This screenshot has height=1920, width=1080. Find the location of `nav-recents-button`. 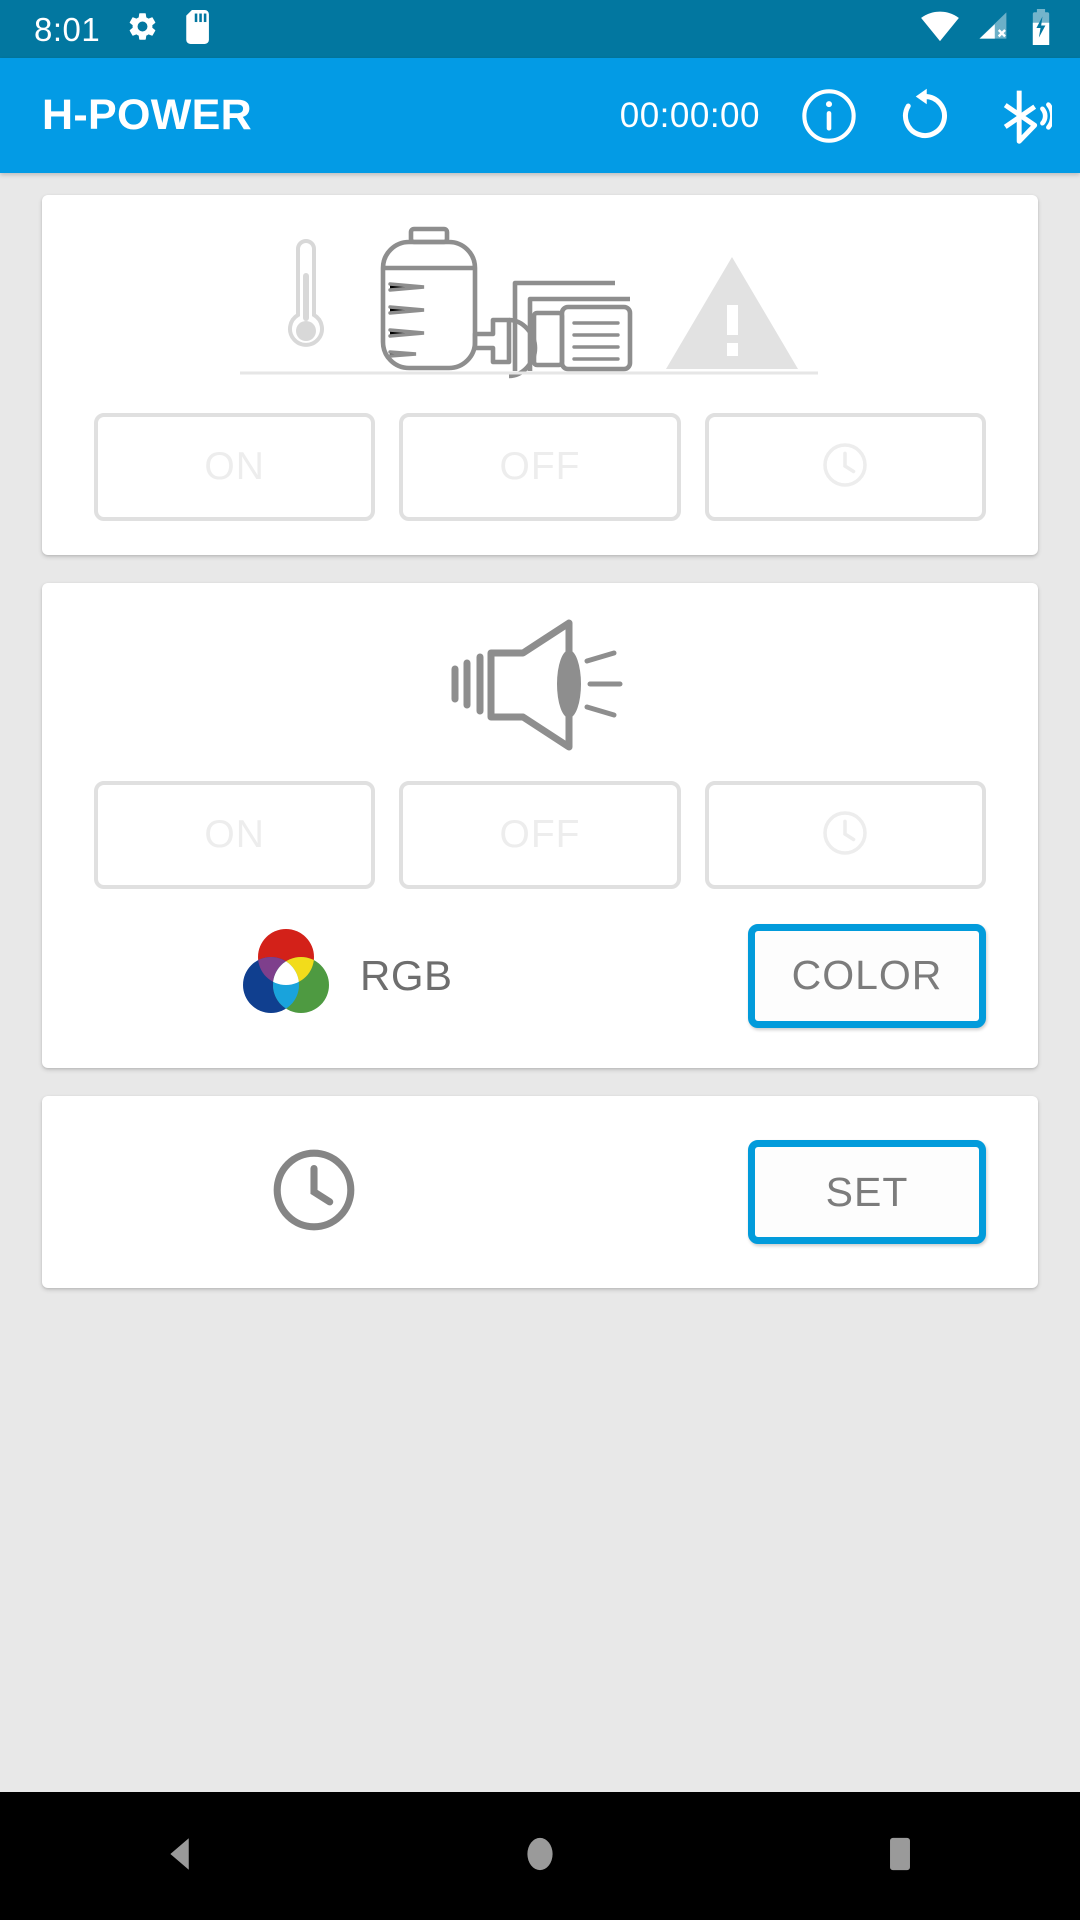

nav-recents-button is located at coordinates (900, 1856).